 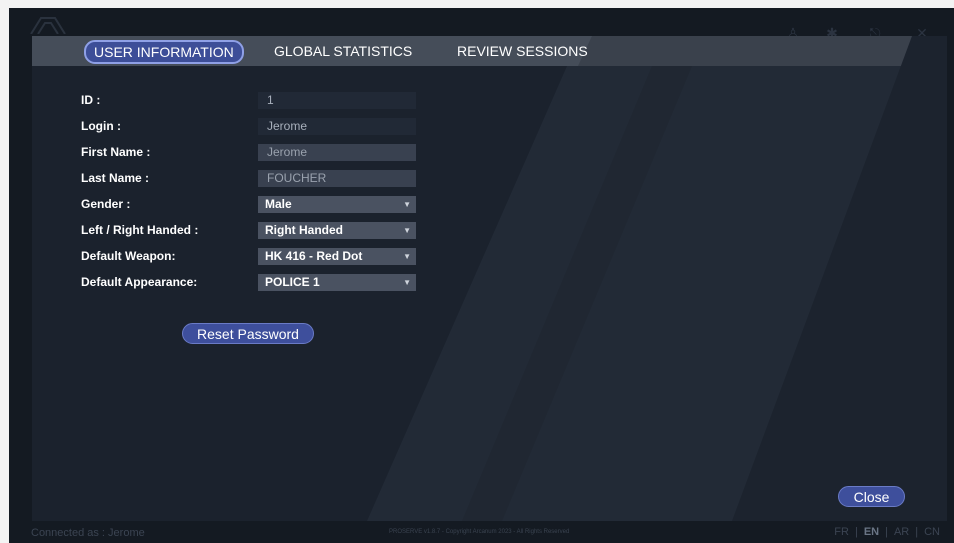 I want to click on tab-global-statistics: GLOBAL STATISTICS, so click(x=343, y=51).